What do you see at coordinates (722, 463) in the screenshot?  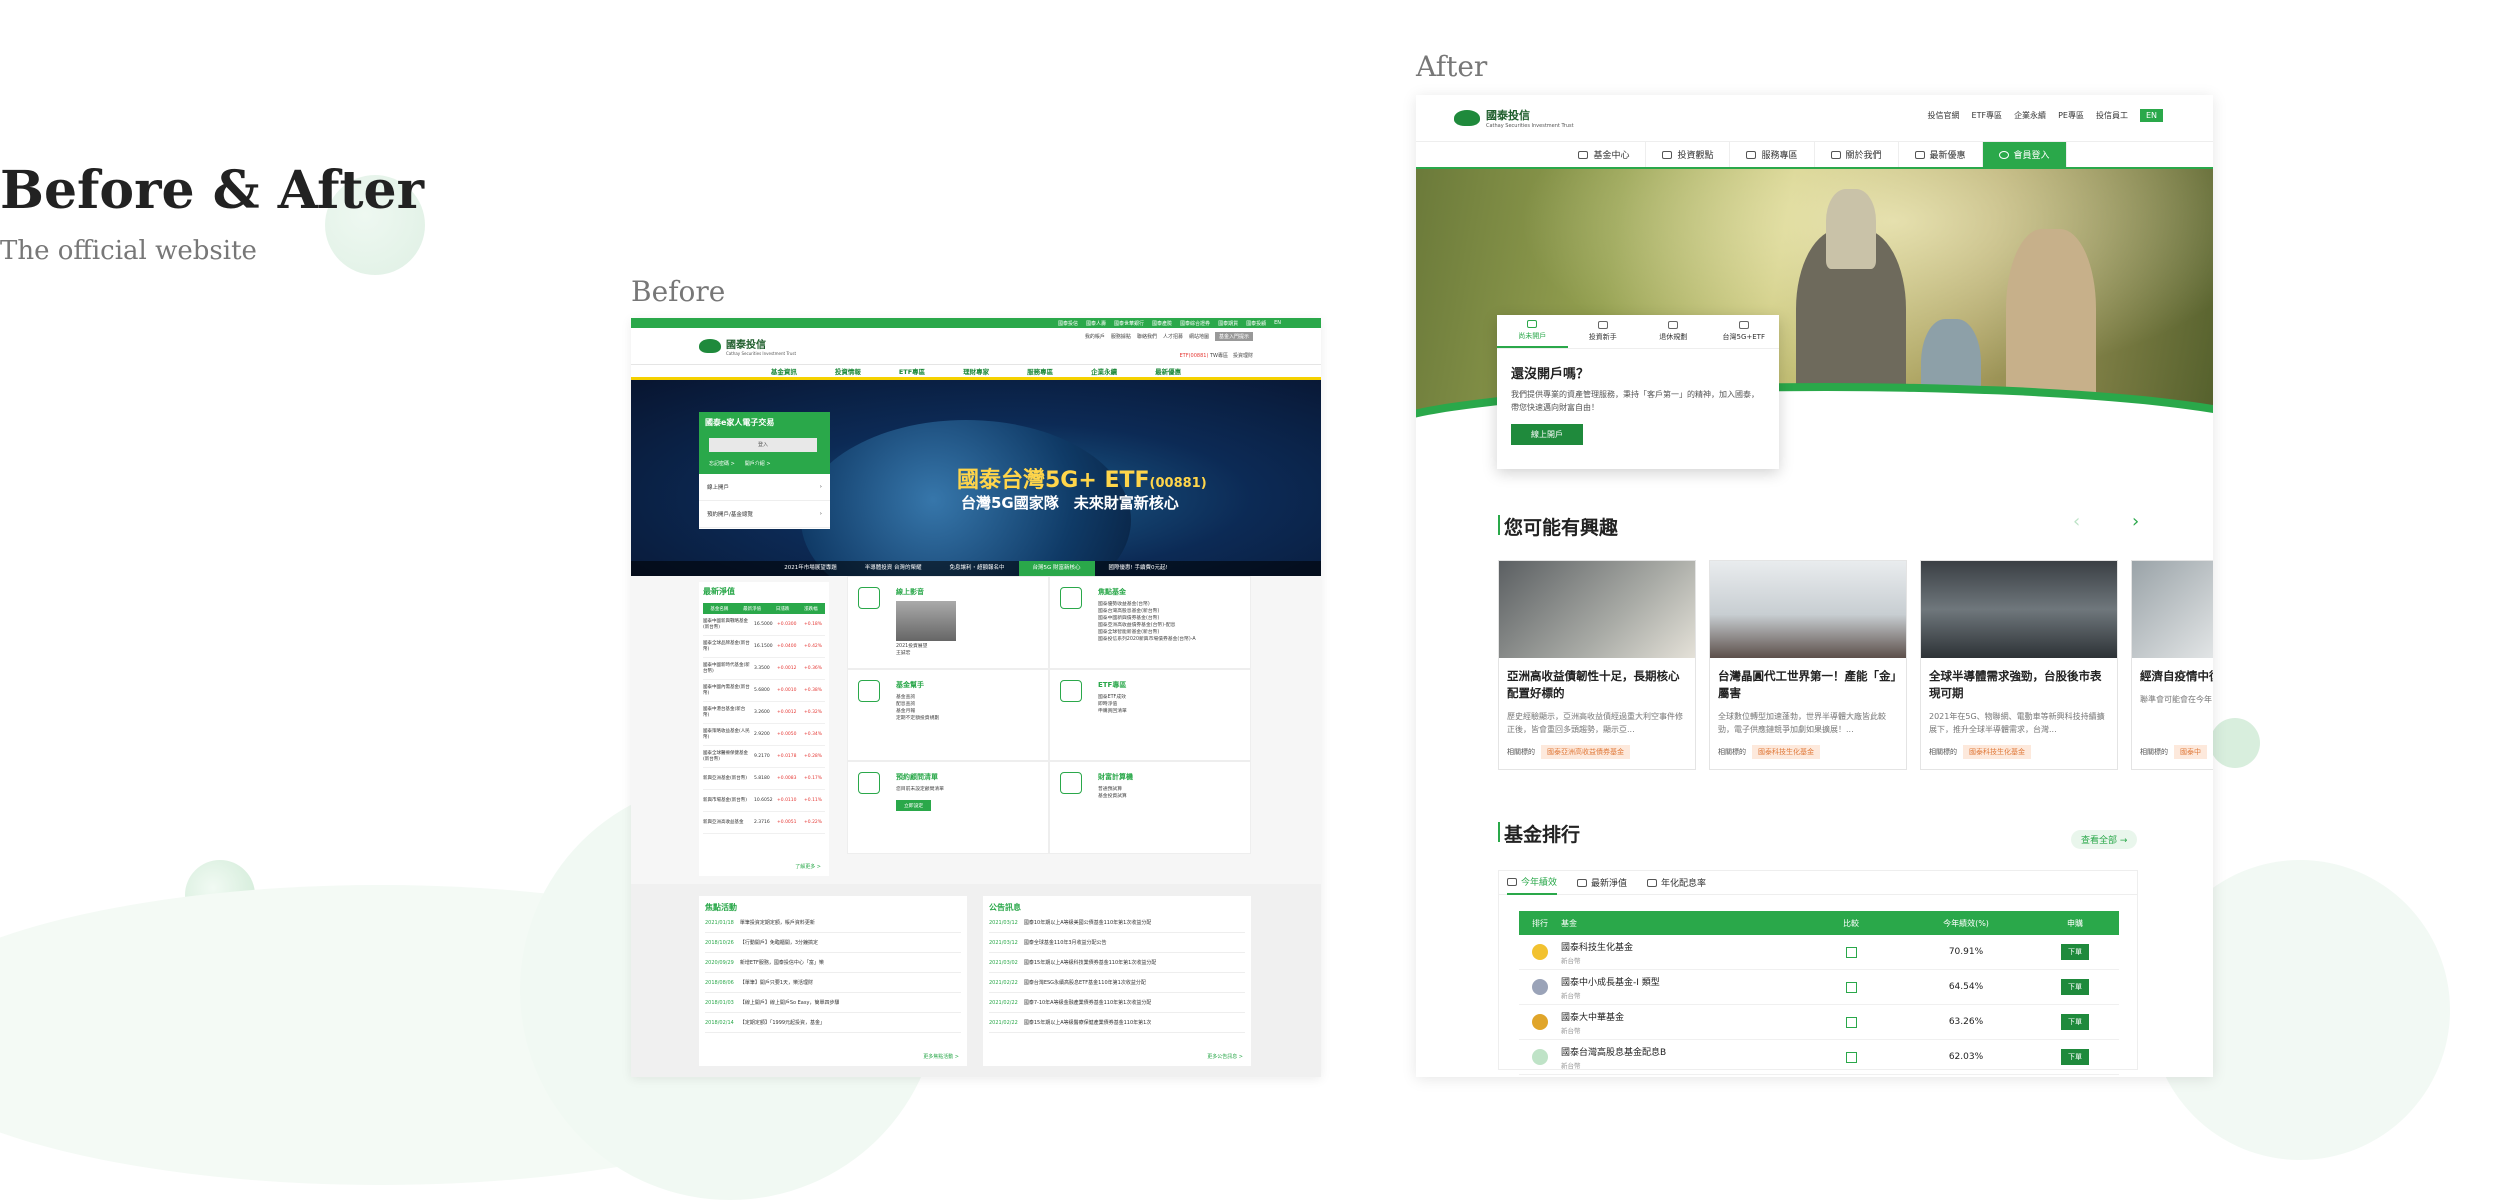 I see `forgot-password-link: 忘記密碼 >` at bounding box center [722, 463].